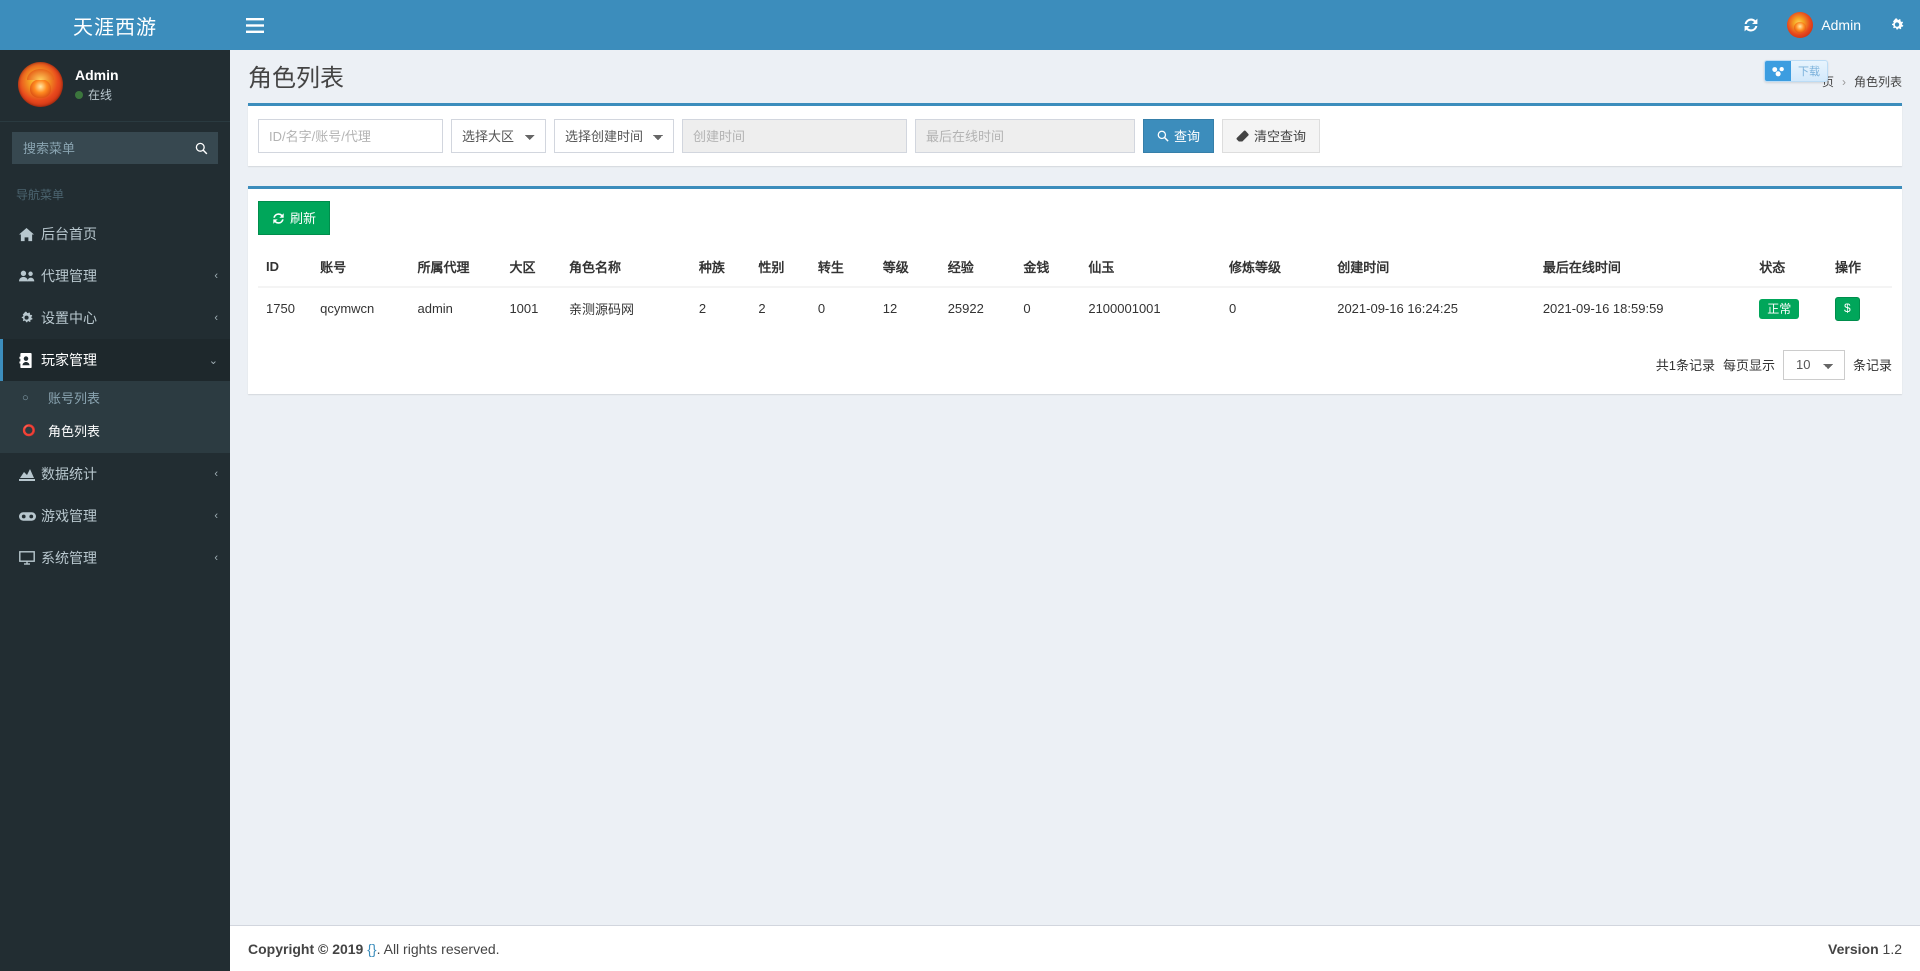  Describe the element at coordinates (1809, 72) in the screenshot. I see `cloud-download-label: 下载` at that location.